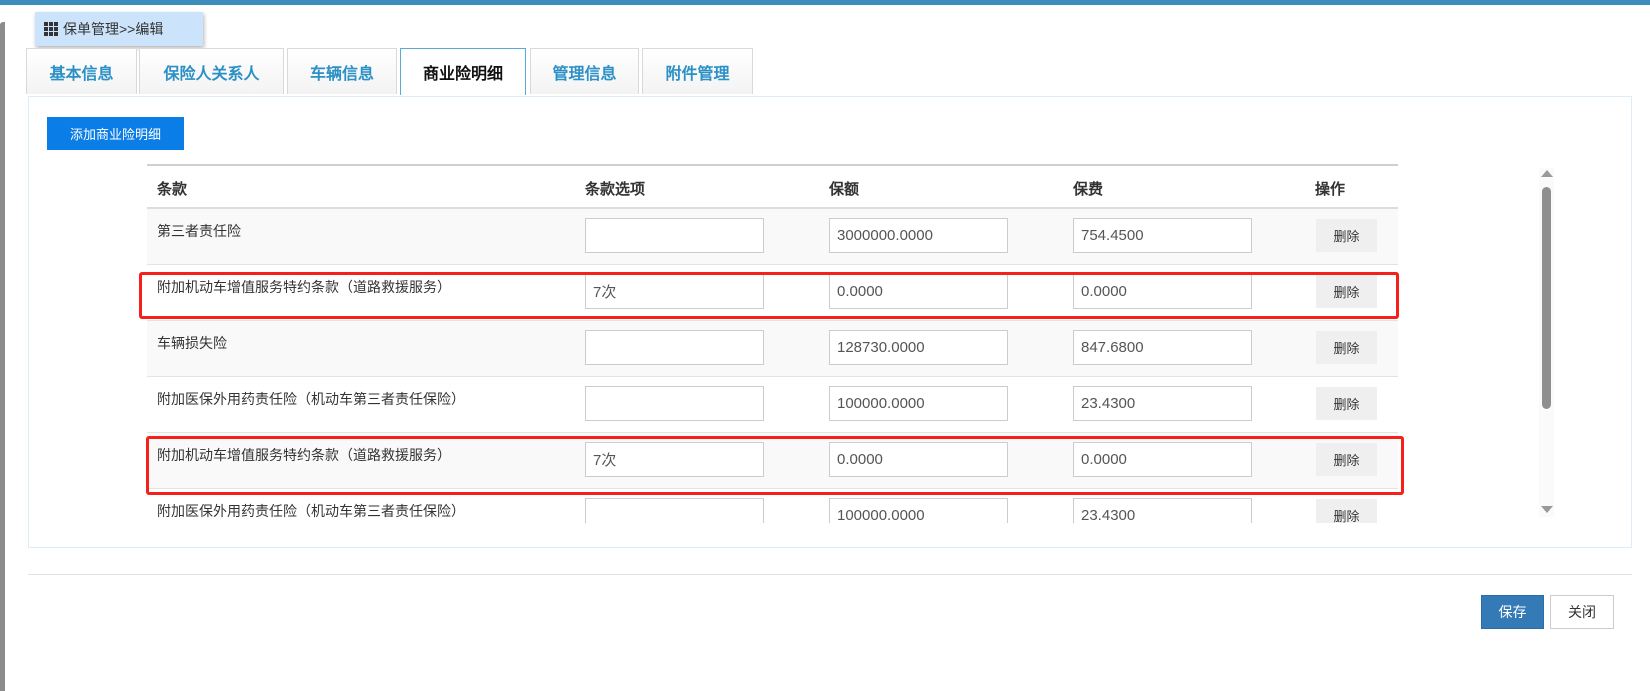 This screenshot has width=1650, height=691. What do you see at coordinates (2, 356) in the screenshot?
I see `left-edge-scrollbar` at bounding box center [2, 356].